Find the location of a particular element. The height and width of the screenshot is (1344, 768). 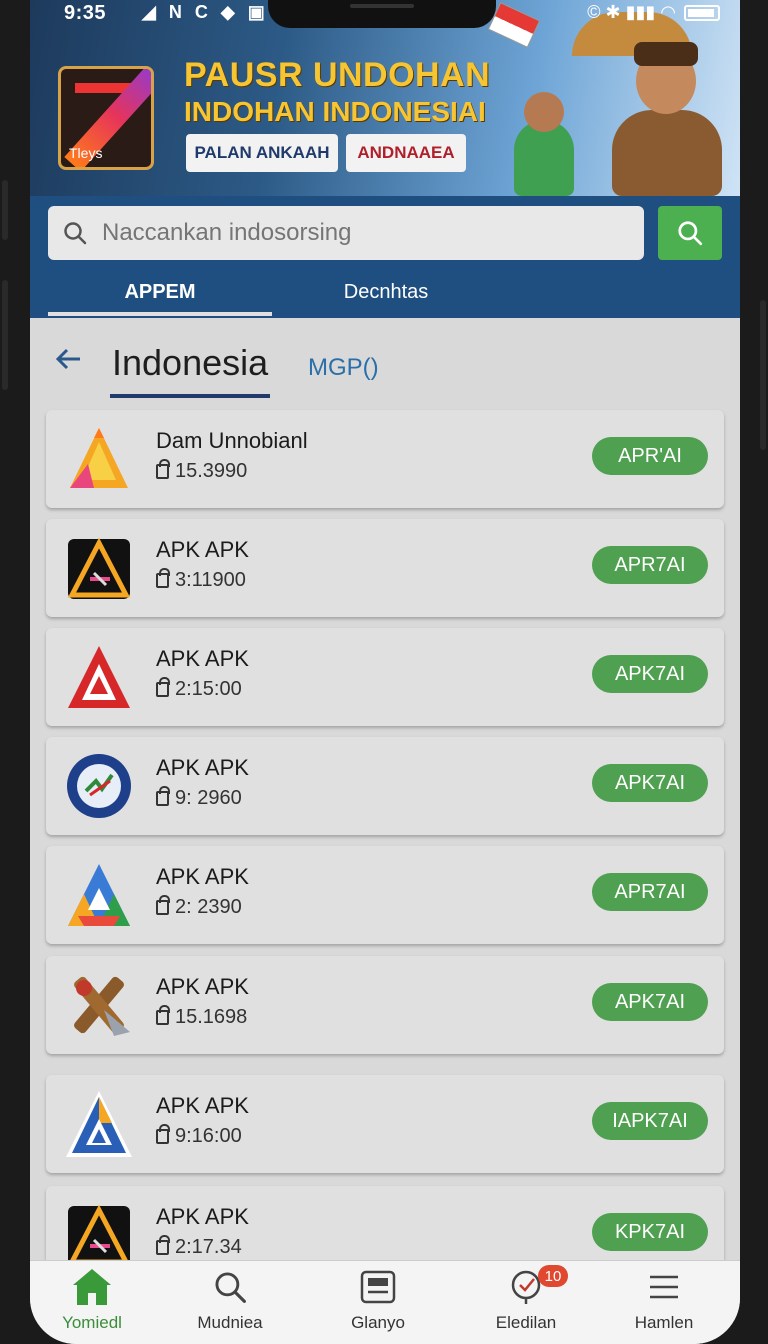

nav-item-games: Glanyo is located at coordinates (378, 1303).